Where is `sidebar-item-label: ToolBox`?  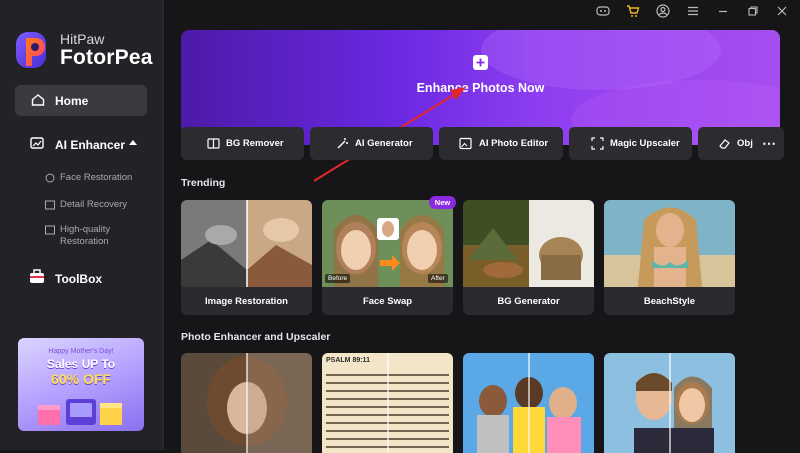
sidebar-item-label: ToolBox is located at coordinates (79, 279).